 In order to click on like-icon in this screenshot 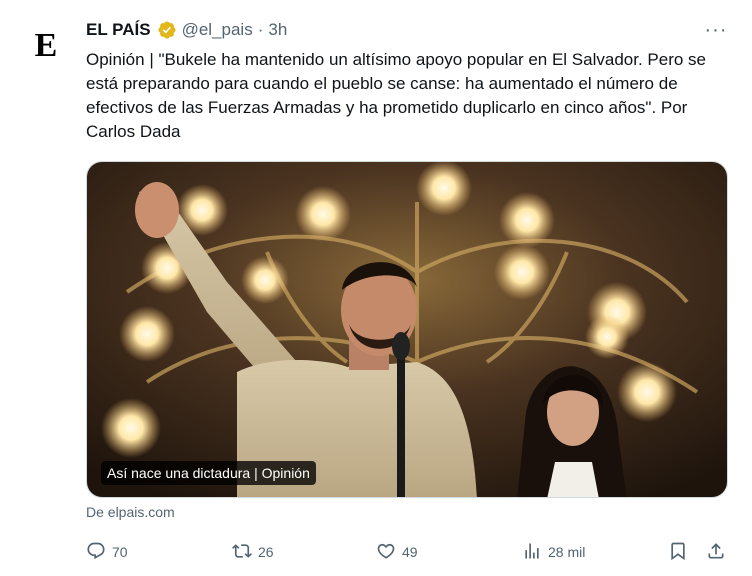, I will do `click(386, 552)`.